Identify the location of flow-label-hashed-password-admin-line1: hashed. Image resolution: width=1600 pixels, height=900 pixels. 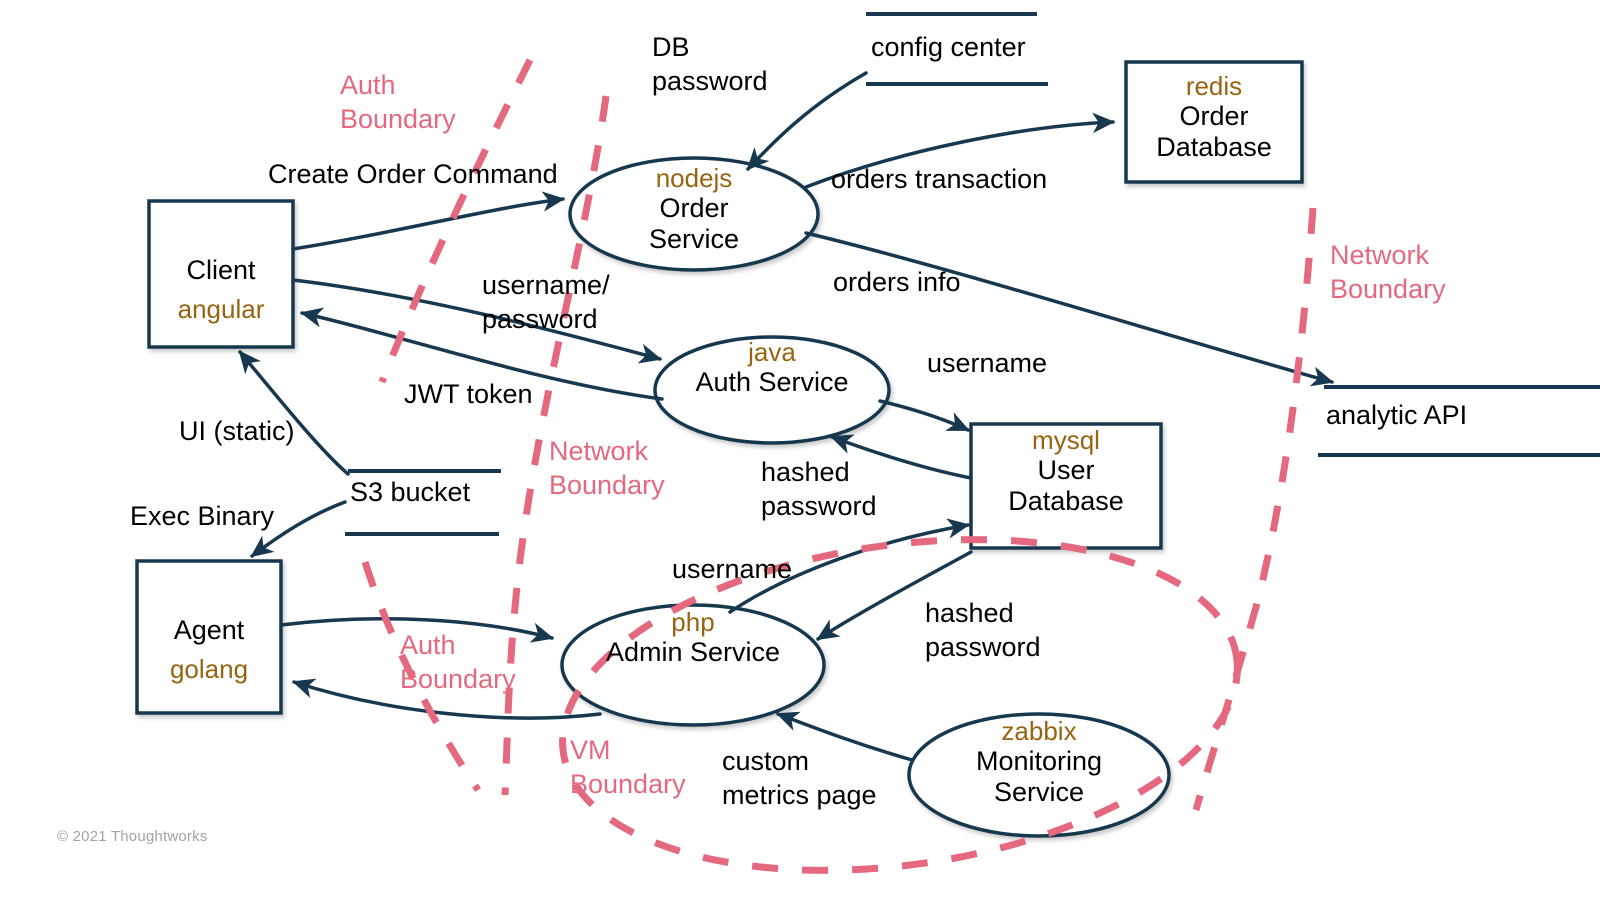
(969, 613).